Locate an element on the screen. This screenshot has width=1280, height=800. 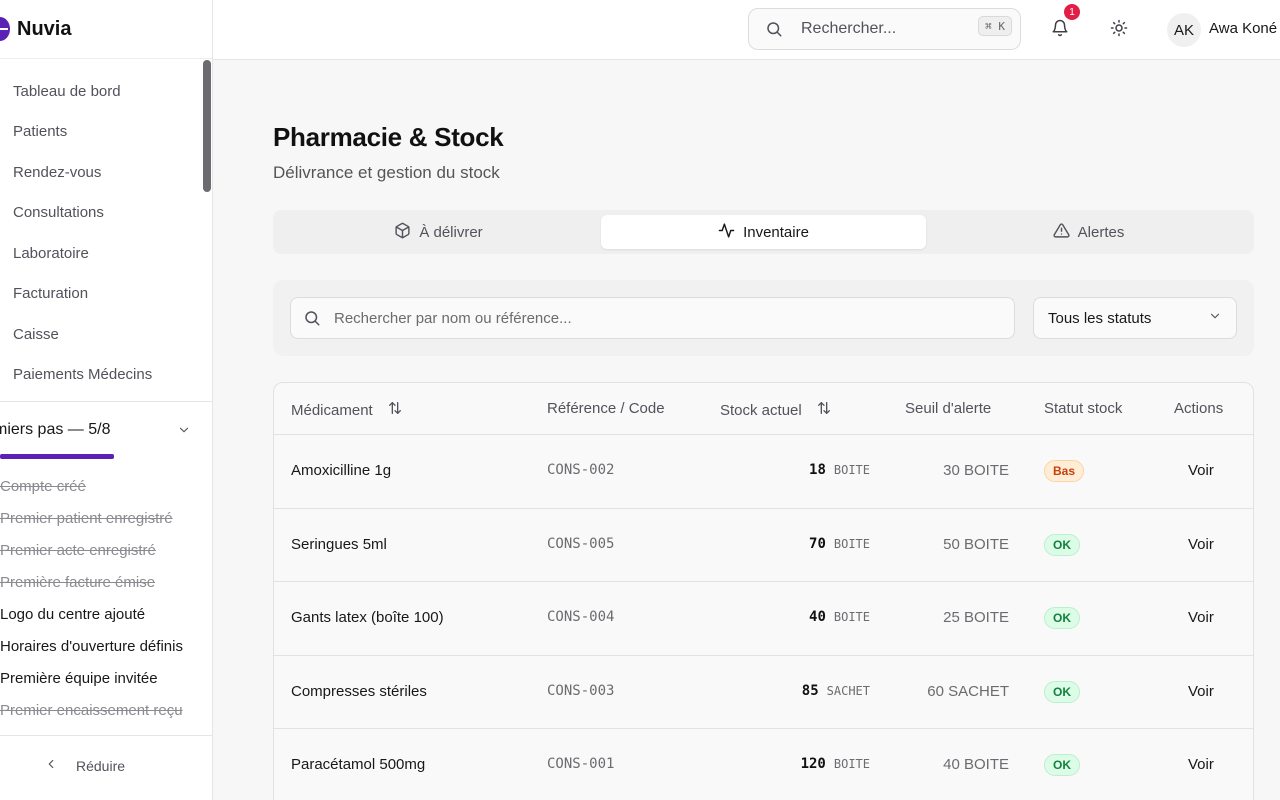
tab-to-deliver: À délivrer is located at coordinates (438, 232).